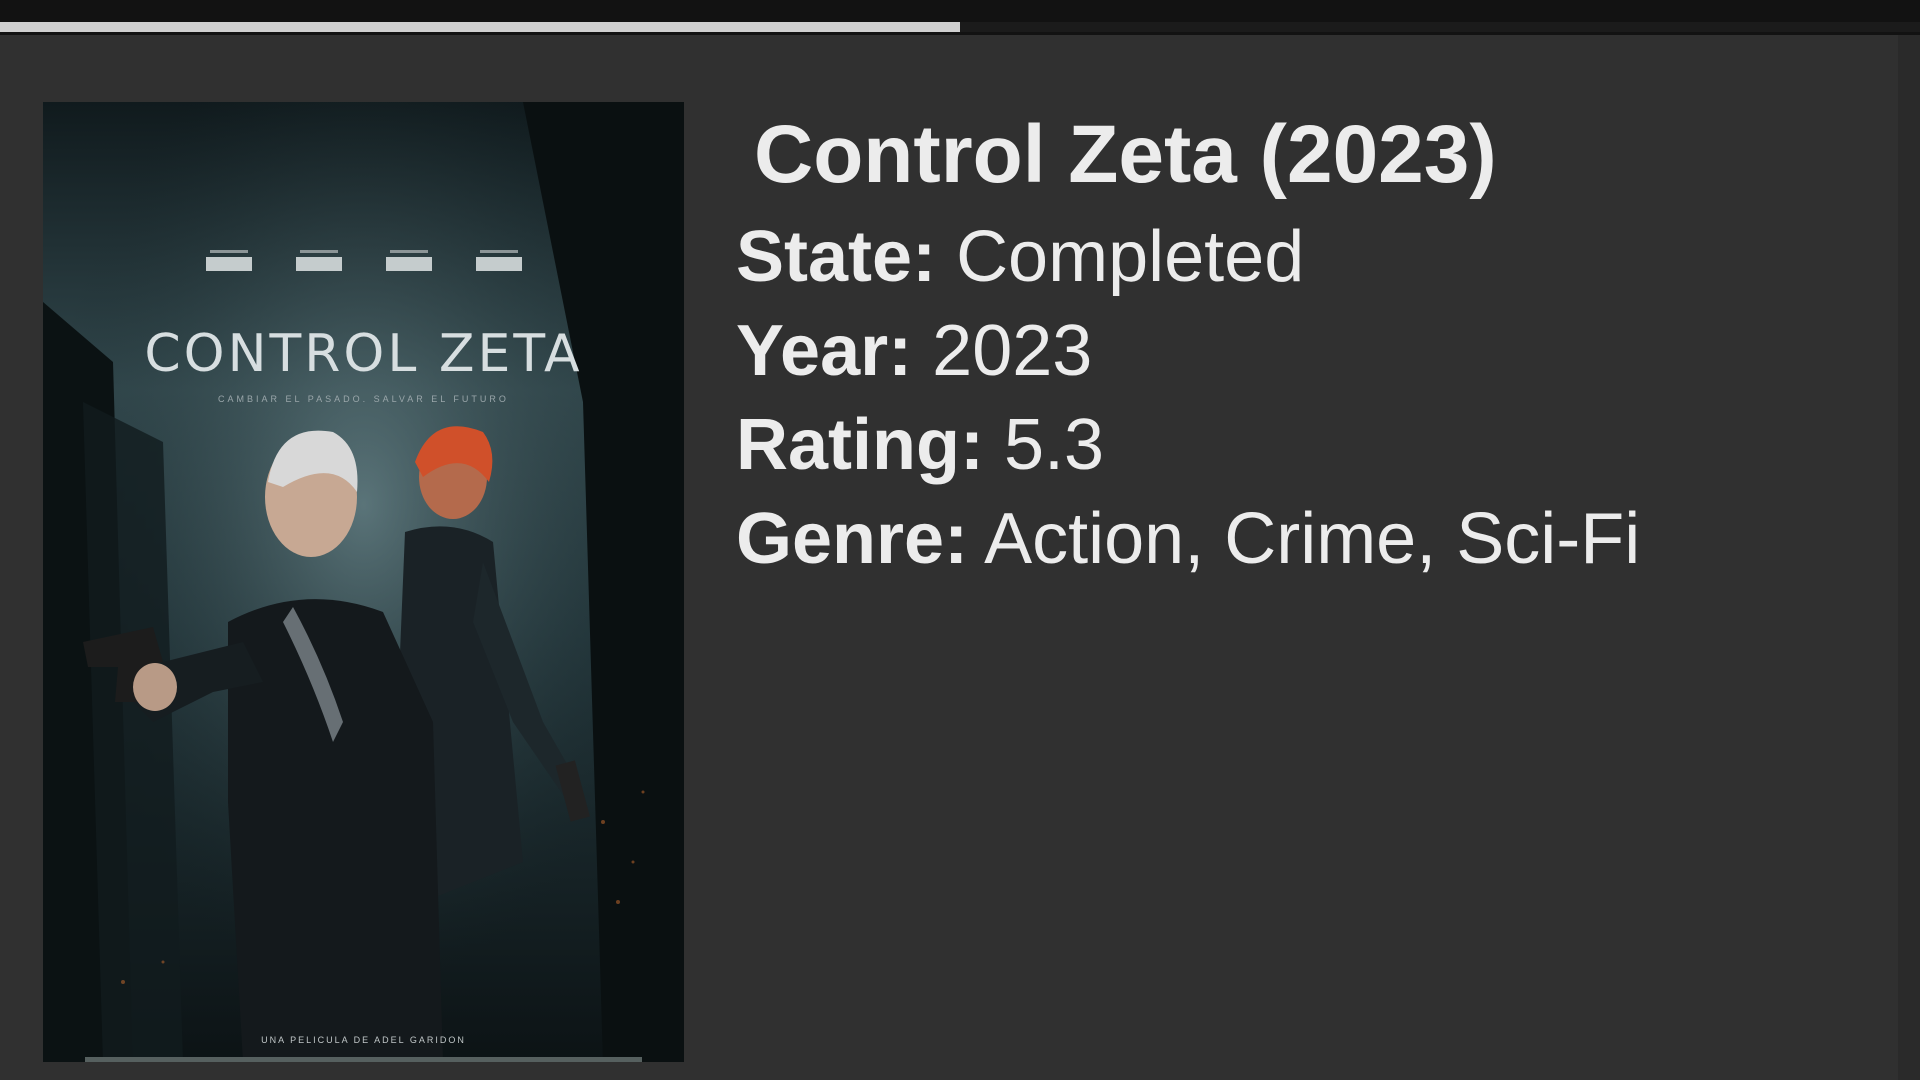 The image size is (1920, 1080). I want to click on year-value: 2023, so click(1012, 351).